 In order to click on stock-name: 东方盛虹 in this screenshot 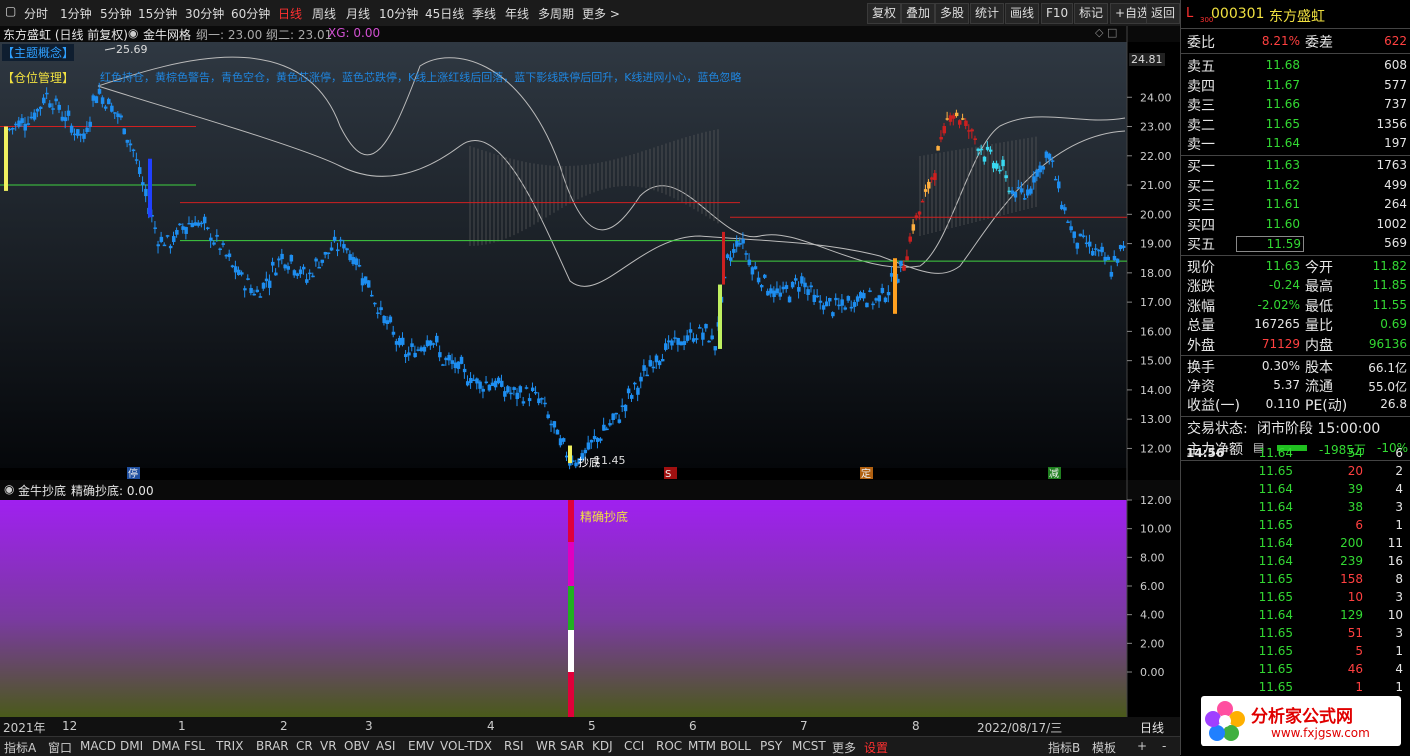, I will do `click(1297, 16)`.